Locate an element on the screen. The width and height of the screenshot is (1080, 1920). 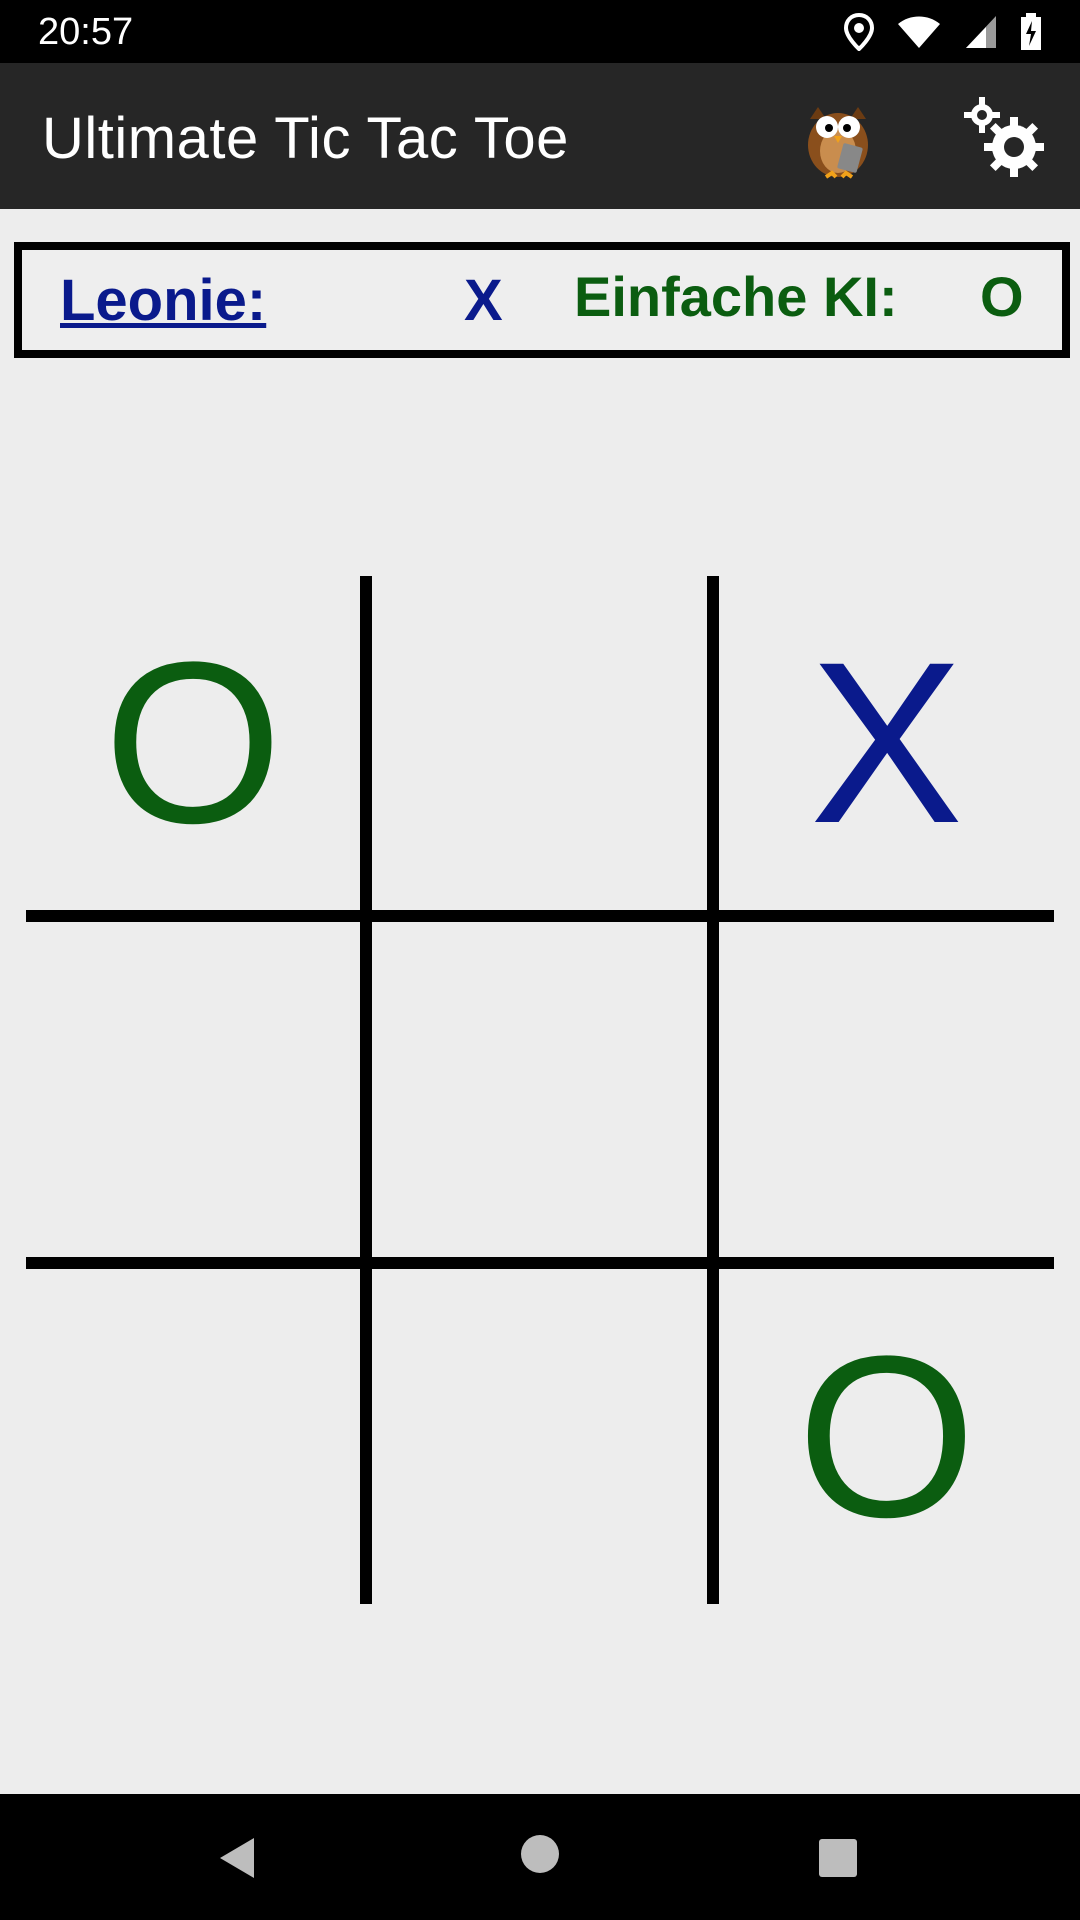
location-icon is located at coordinates (859, 32).